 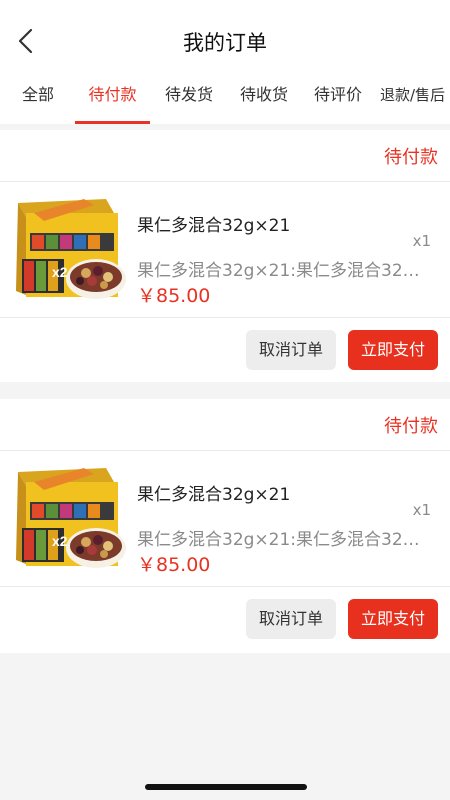 I want to click on tab-refund-aftersale: 退款/售后, so click(x=412, y=103).